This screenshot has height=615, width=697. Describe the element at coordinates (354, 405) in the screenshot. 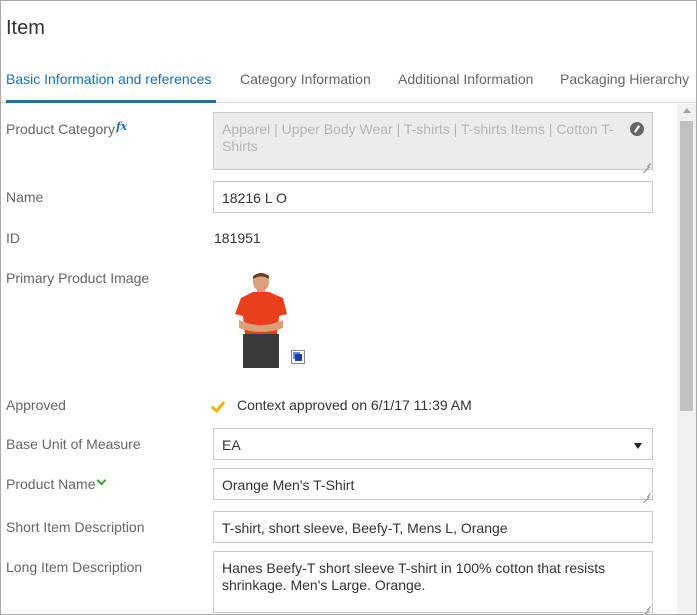

I see `approved-value: Context approved on 6/1/17 11:39 AM` at that location.